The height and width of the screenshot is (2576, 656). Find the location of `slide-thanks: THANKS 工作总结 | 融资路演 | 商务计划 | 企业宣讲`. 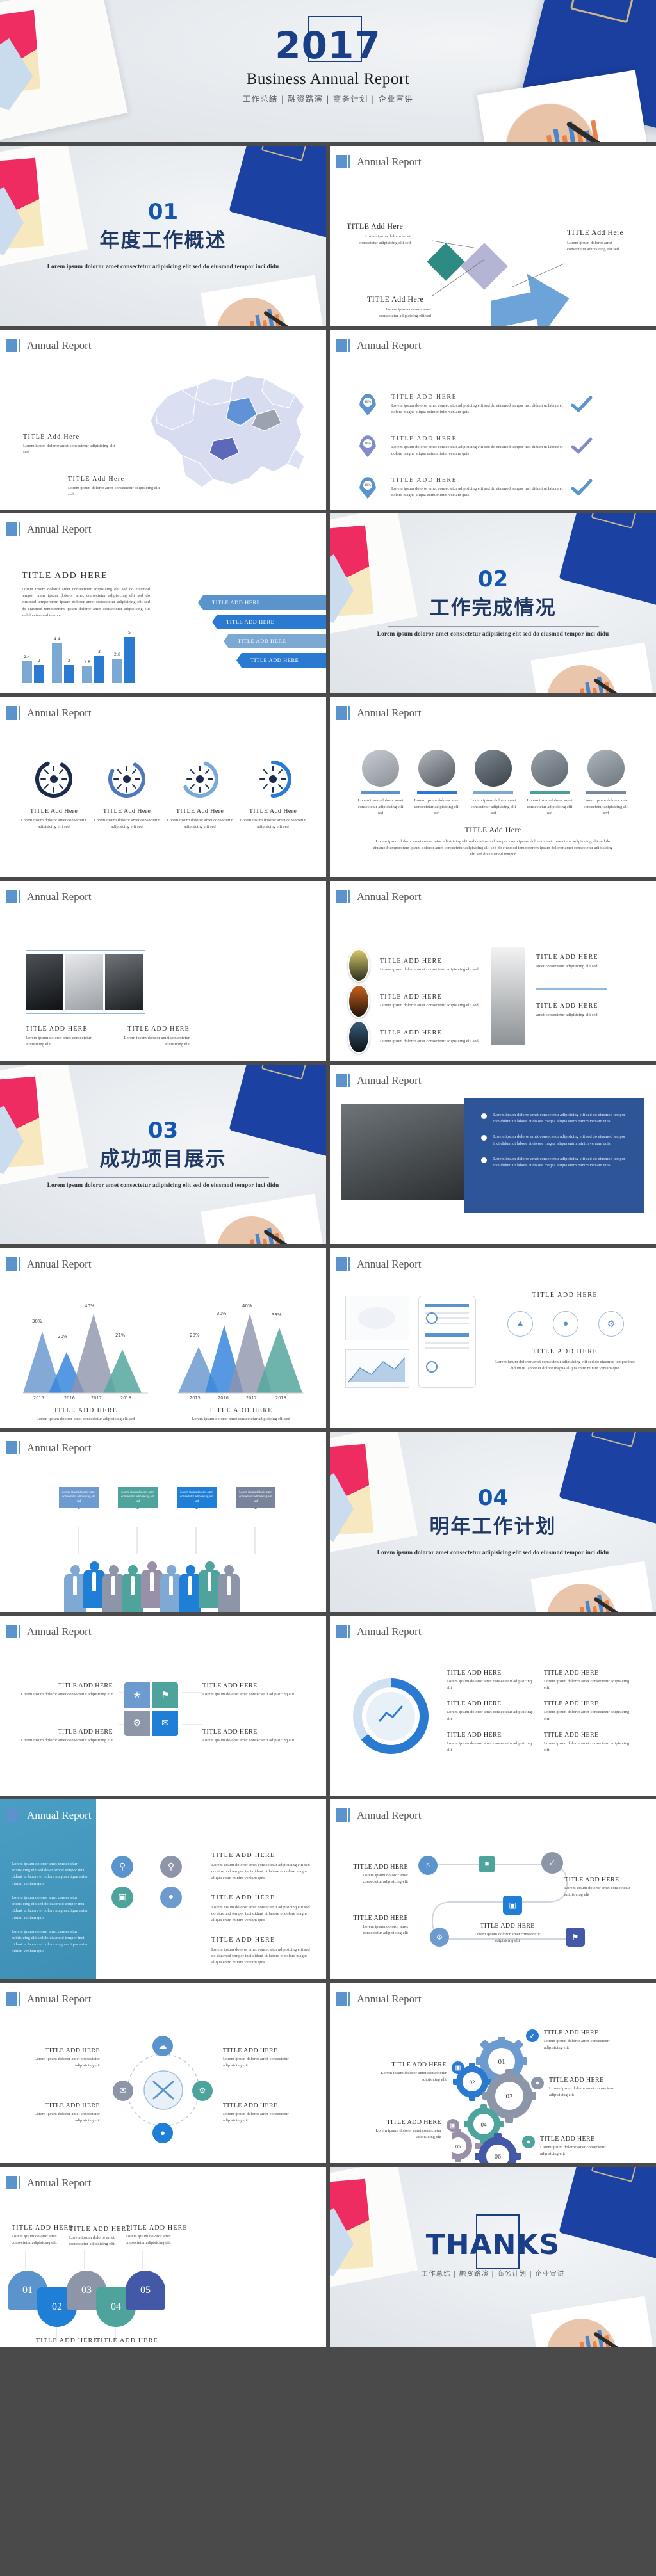

slide-thanks: THANKS 工作总结 | 融资路演 | 商务计划 | 企业宣讲 is located at coordinates (493, 2257).